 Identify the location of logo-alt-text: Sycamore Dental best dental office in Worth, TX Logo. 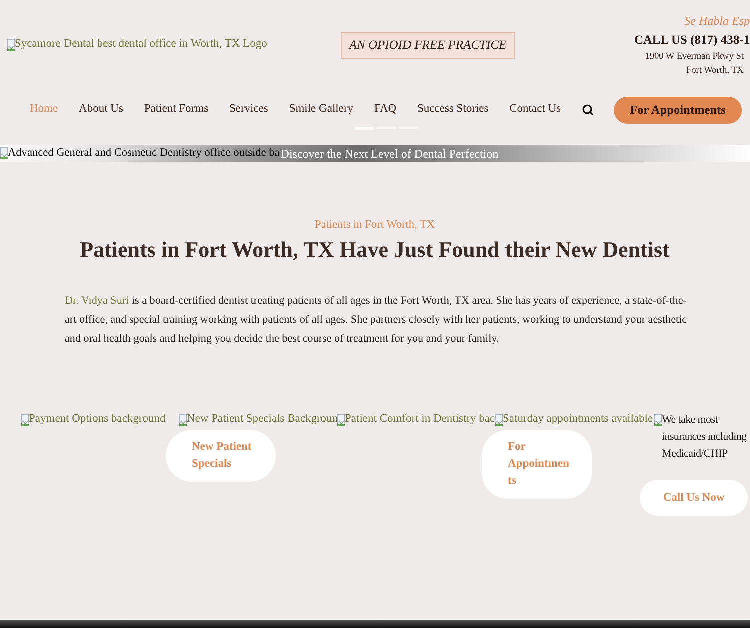
(141, 45).